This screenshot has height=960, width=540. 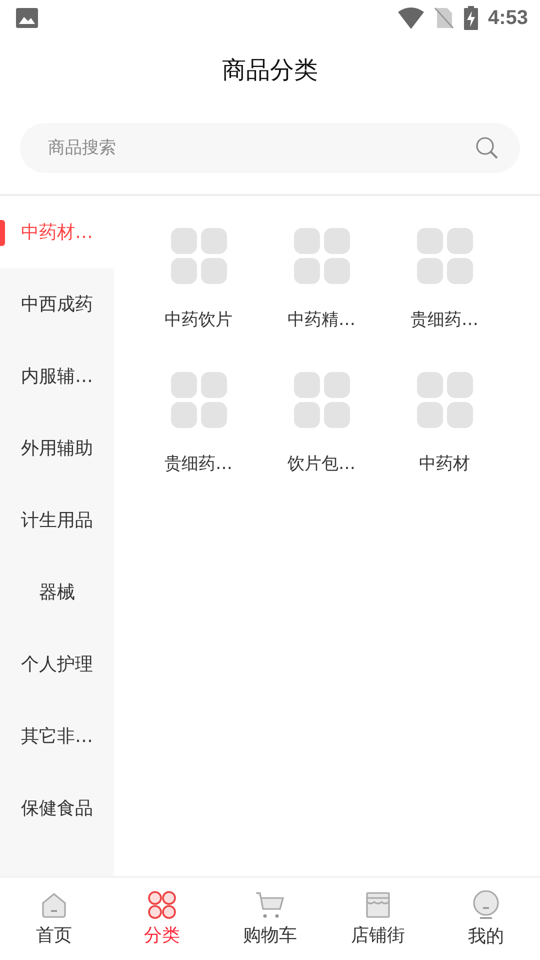 I want to click on home-icon, so click(x=54, y=905).